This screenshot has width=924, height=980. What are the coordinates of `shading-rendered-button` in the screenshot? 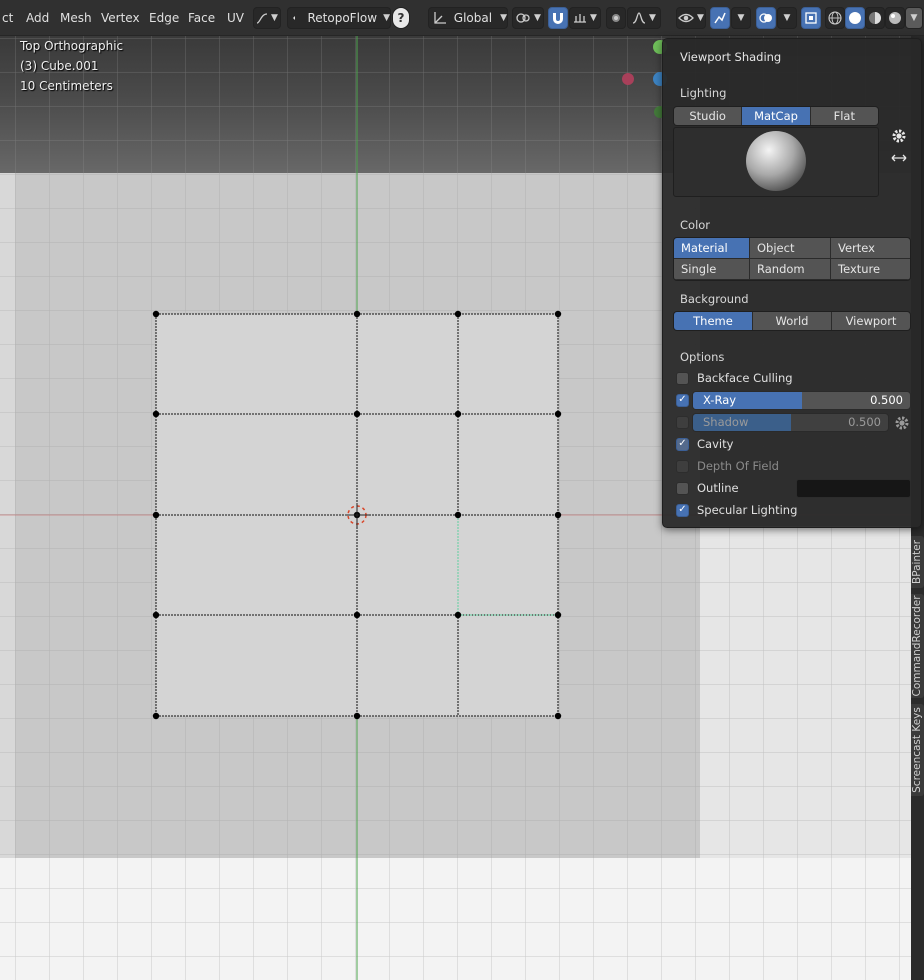 It's located at (895, 18).